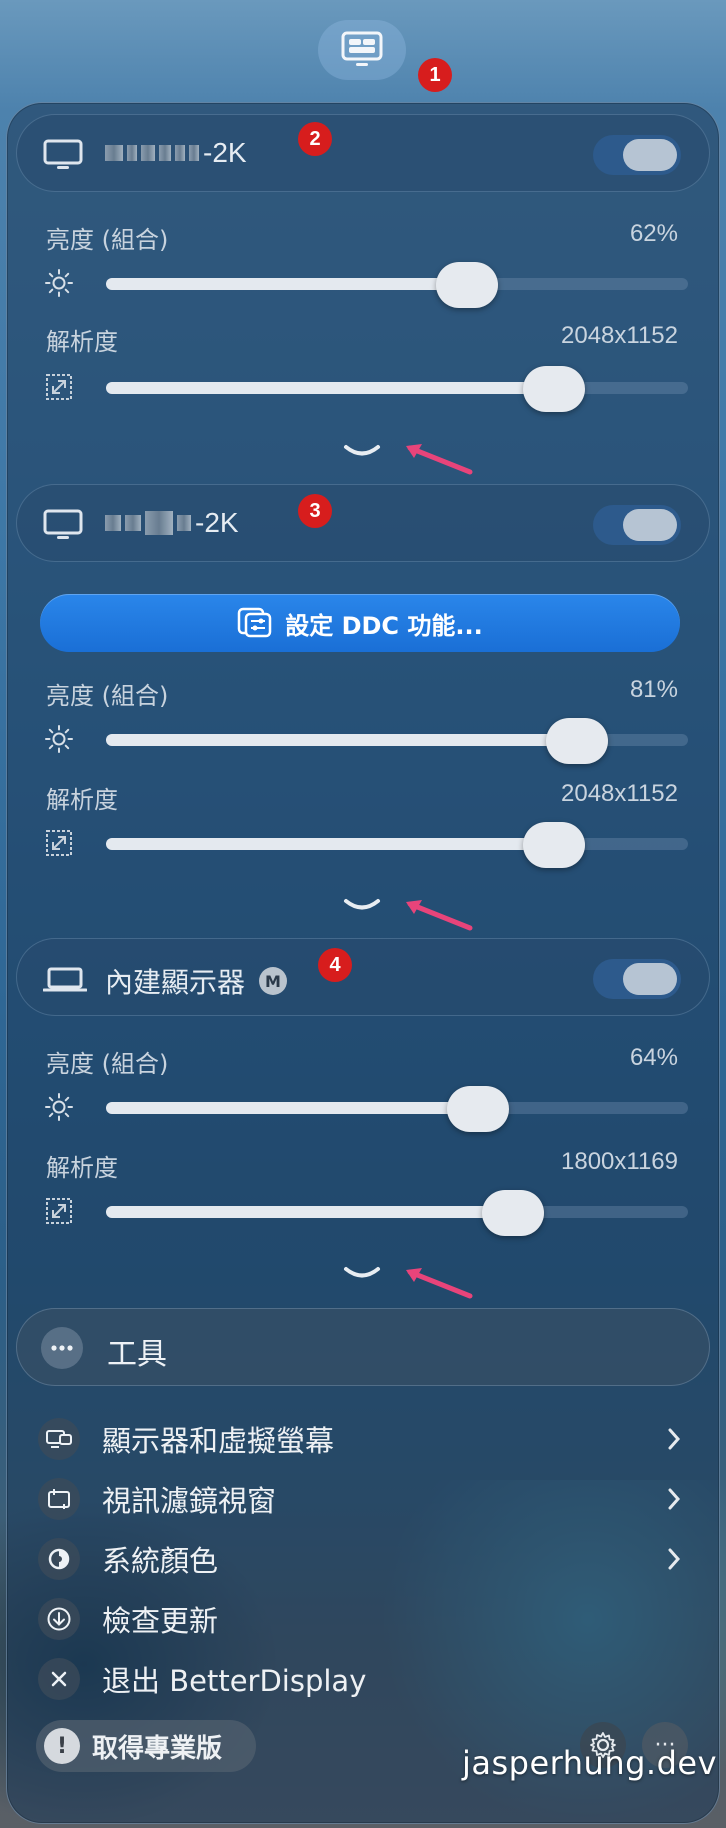 The width and height of the screenshot is (726, 1828). What do you see at coordinates (653, 689) in the screenshot?
I see `brightness-value: 81%` at bounding box center [653, 689].